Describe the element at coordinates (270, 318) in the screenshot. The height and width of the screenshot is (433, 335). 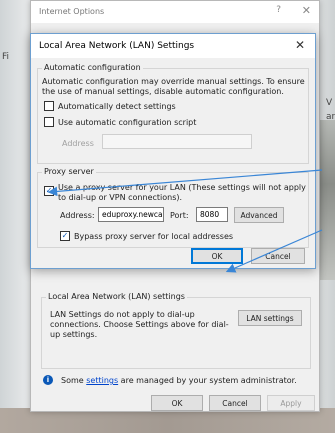
I see `lan-settings-button: LAN settings` at that location.